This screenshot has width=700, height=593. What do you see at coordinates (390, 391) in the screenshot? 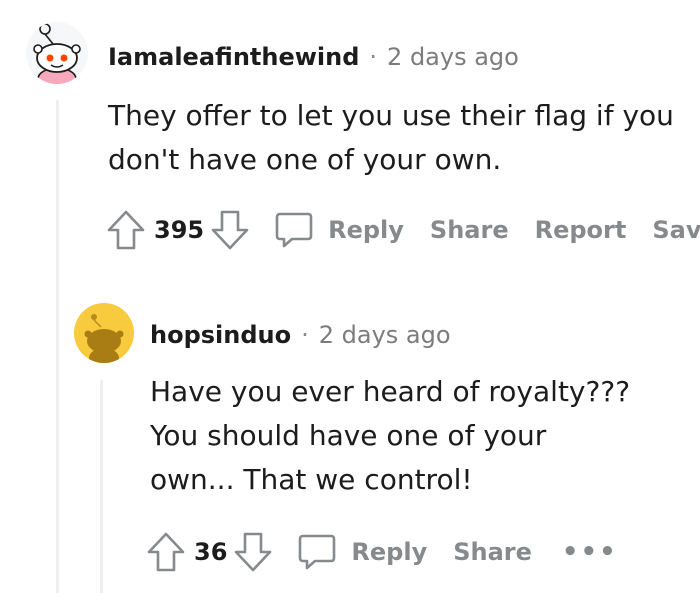
I see `comment-body-line: Have you ever heard of royalty???` at bounding box center [390, 391].